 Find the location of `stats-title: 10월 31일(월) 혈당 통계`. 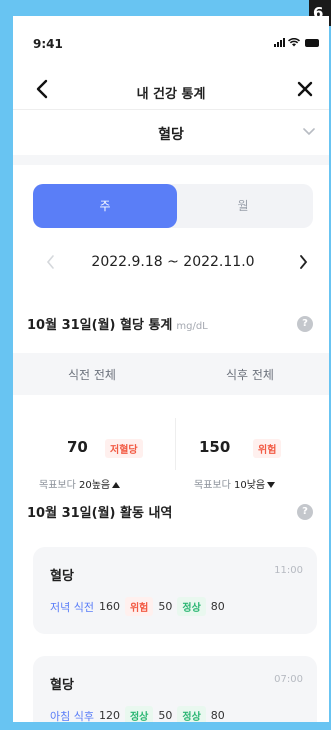

stats-title: 10월 31일(월) 혈당 통계 is located at coordinates (100, 325).